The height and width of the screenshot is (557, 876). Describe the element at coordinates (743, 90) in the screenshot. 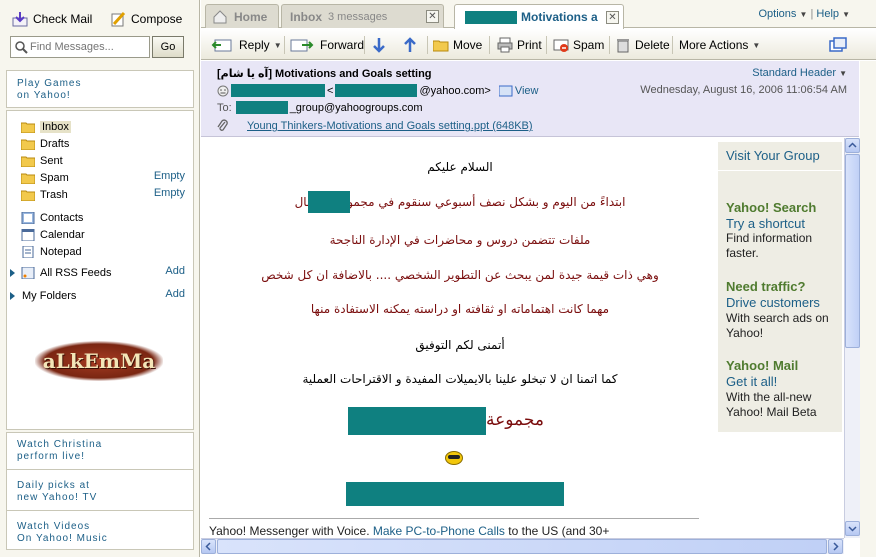

I see `message-date: Wednesday, August 16, 2006 11:06:54 AM` at that location.